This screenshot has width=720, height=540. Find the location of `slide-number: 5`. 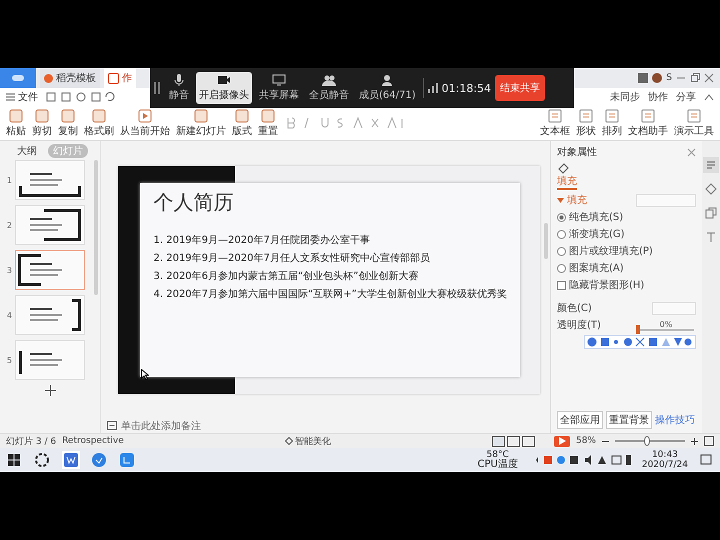

slide-number: 5 is located at coordinates (9, 360).